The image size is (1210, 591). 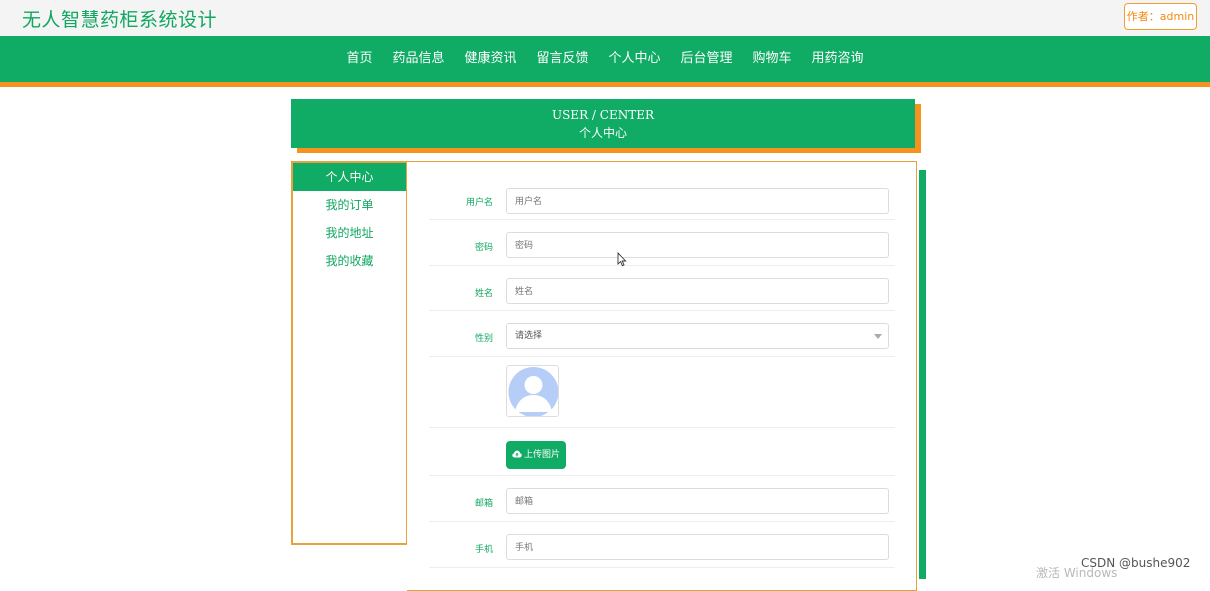 What do you see at coordinates (517, 454) in the screenshot?
I see `cloud-upload-icon` at bounding box center [517, 454].